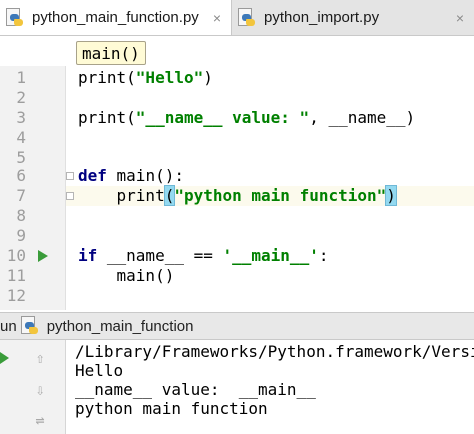 The height and width of the screenshot is (434, 474). What do you see at coordinates (169, 195) in the screenshot?
I see `matched-paren: (` at bounding box center [169, 195].